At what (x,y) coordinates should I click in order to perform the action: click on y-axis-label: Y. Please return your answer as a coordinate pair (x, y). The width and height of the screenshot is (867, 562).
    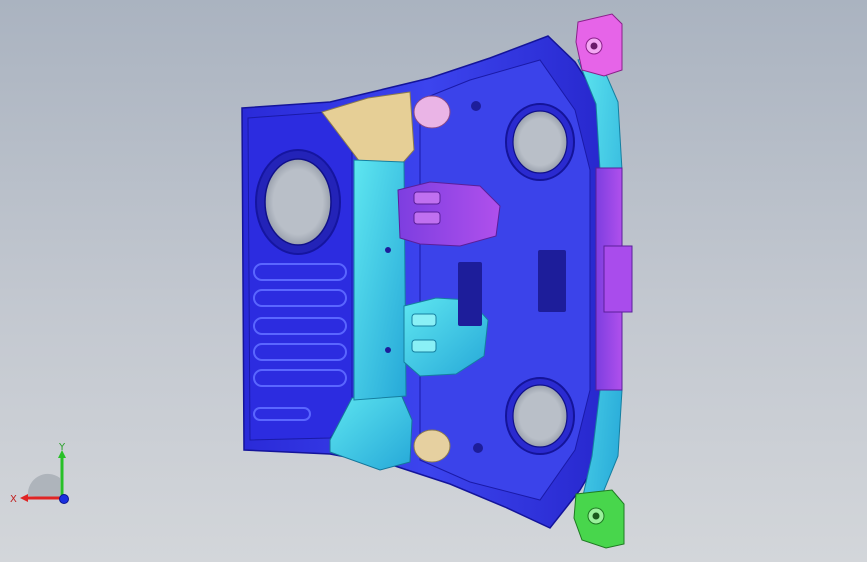
    Looking at the image, I should click on (62, 447).